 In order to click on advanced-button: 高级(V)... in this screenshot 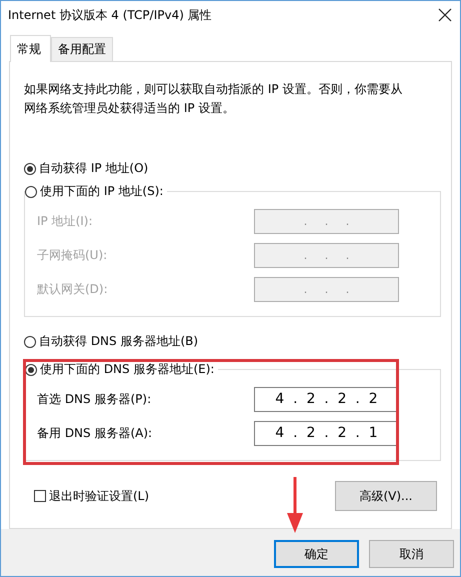, I will do `click(386, 496)`.